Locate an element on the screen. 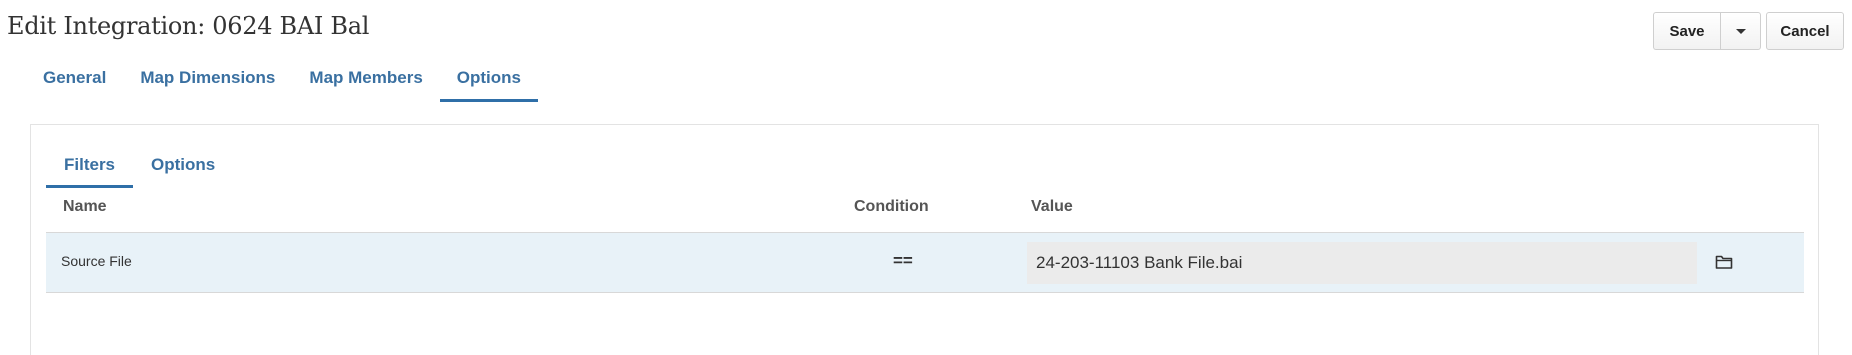  browse-button is located at coordinates (1724, 262).